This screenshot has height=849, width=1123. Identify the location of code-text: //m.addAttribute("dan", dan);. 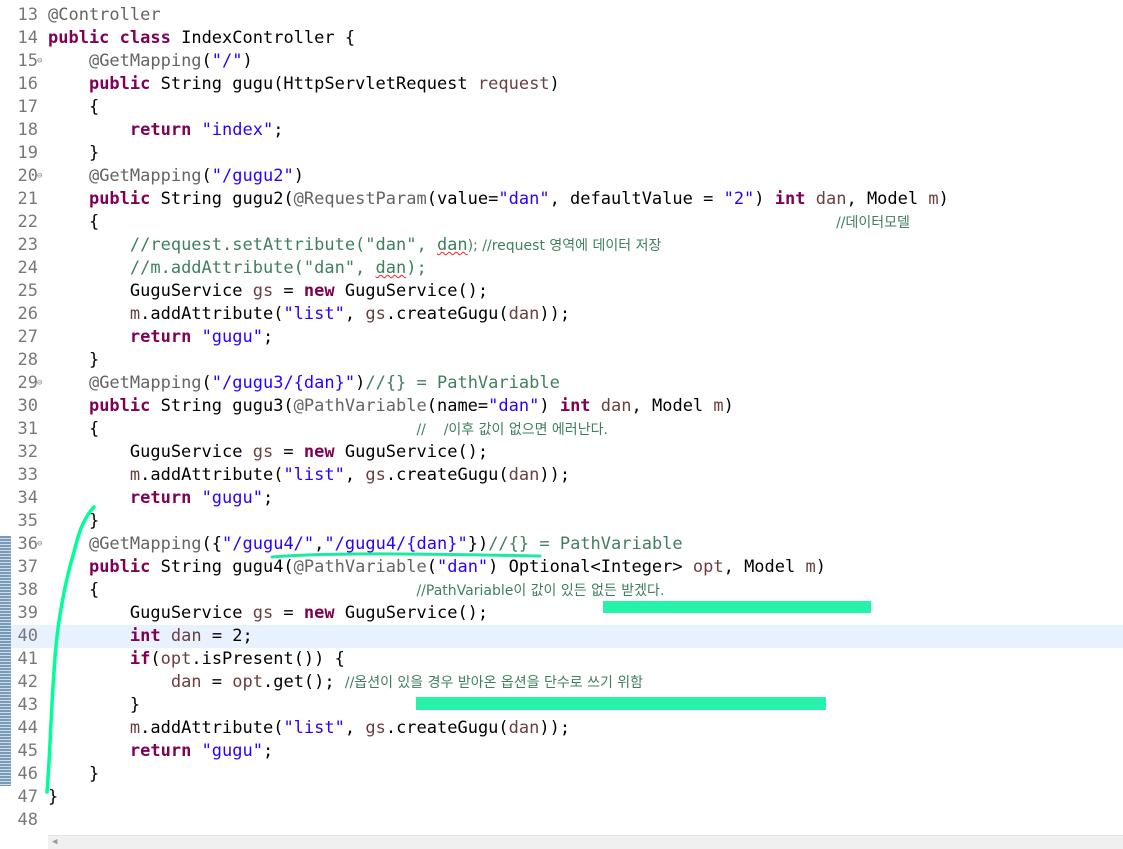
(237, 268).